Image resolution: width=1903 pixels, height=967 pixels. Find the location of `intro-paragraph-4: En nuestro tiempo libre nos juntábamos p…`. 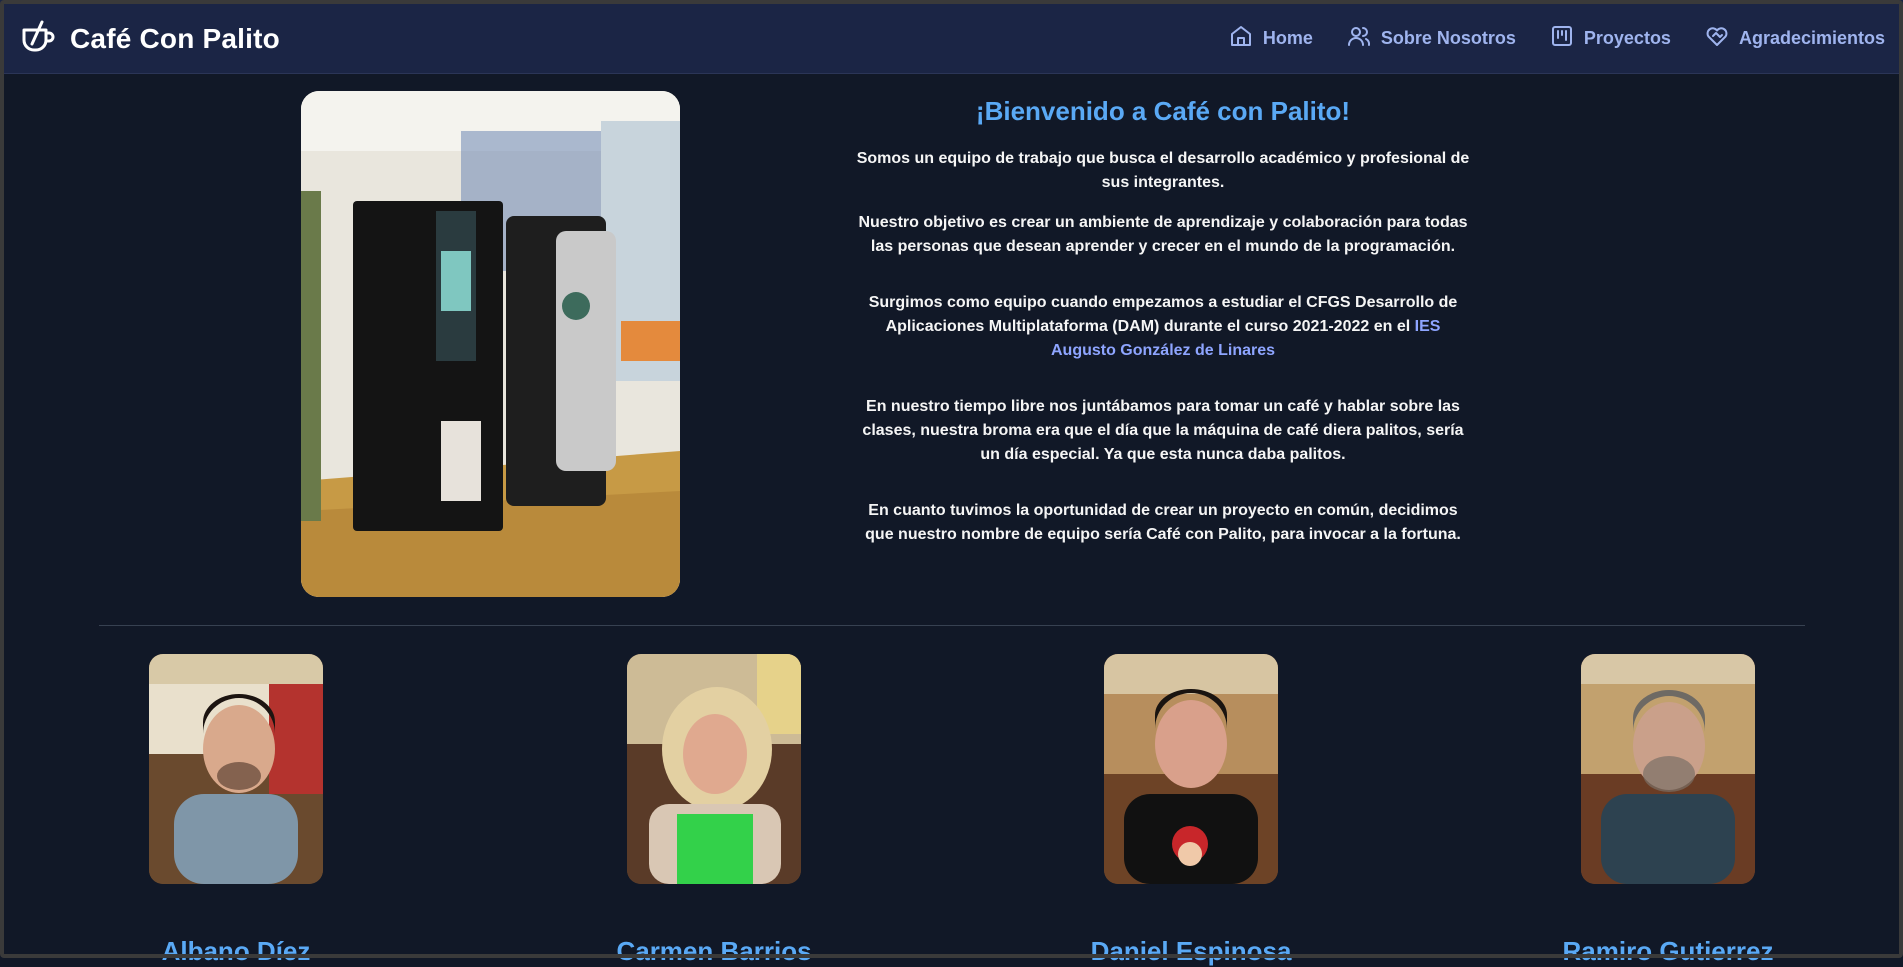

intro-paragraph-4: En nuestro tiempo libre nos juntábamos p… is located at coordinates (1163, 430).